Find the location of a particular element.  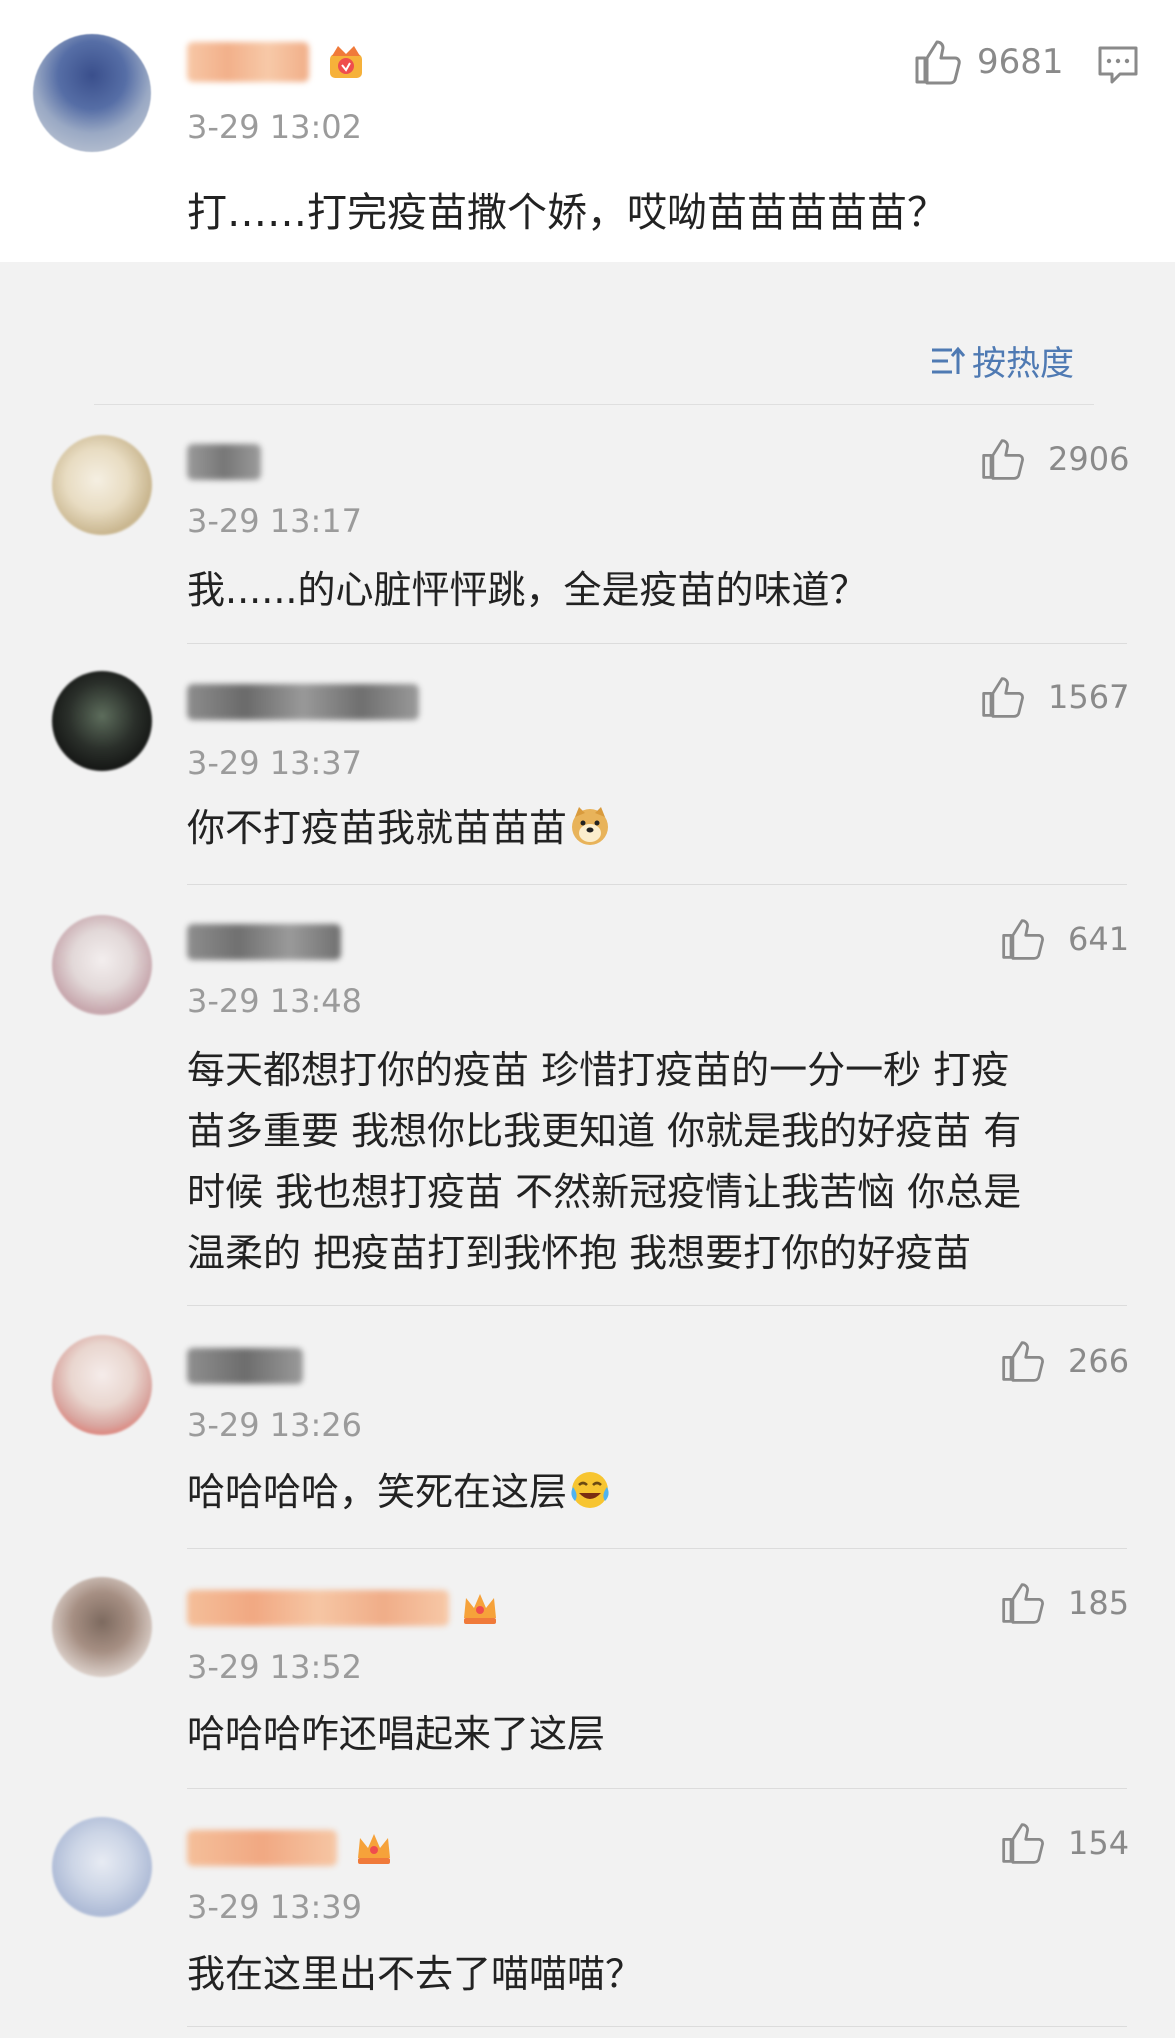

like-count: 641 is located at coordinates (1099, 939).